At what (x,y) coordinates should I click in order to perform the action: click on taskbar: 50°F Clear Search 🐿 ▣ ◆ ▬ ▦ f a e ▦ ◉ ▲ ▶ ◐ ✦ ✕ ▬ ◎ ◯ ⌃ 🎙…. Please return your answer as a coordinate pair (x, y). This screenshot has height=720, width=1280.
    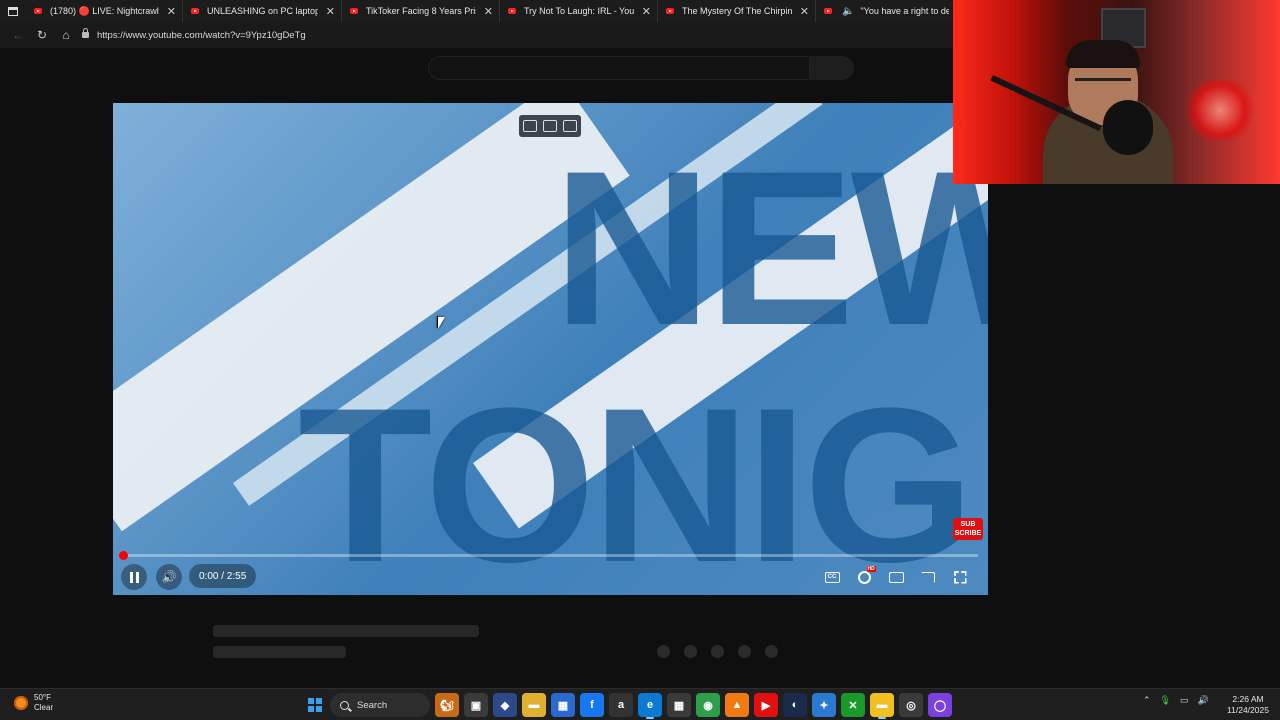
    Looking at the image, I should click on (640, 704).